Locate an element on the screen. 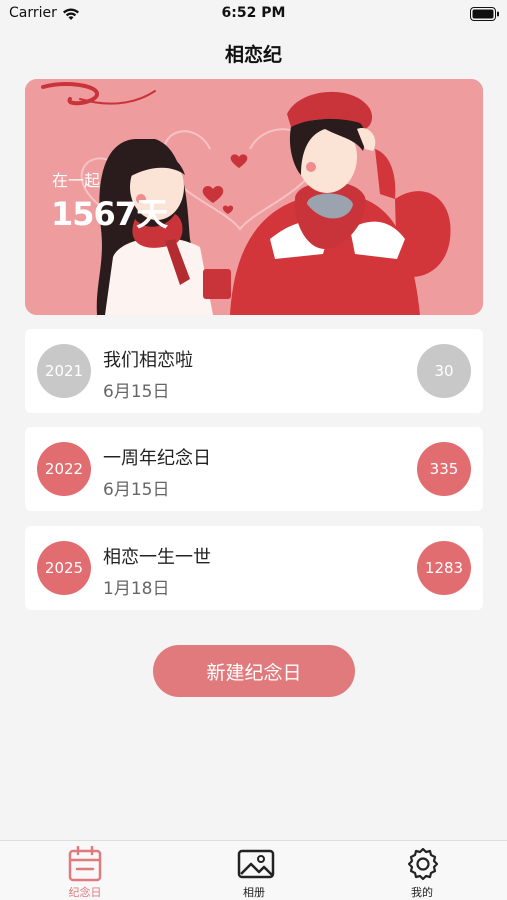 The image size is (507, 900). tab-profile: 我的 is located at coordinates (422, 870).